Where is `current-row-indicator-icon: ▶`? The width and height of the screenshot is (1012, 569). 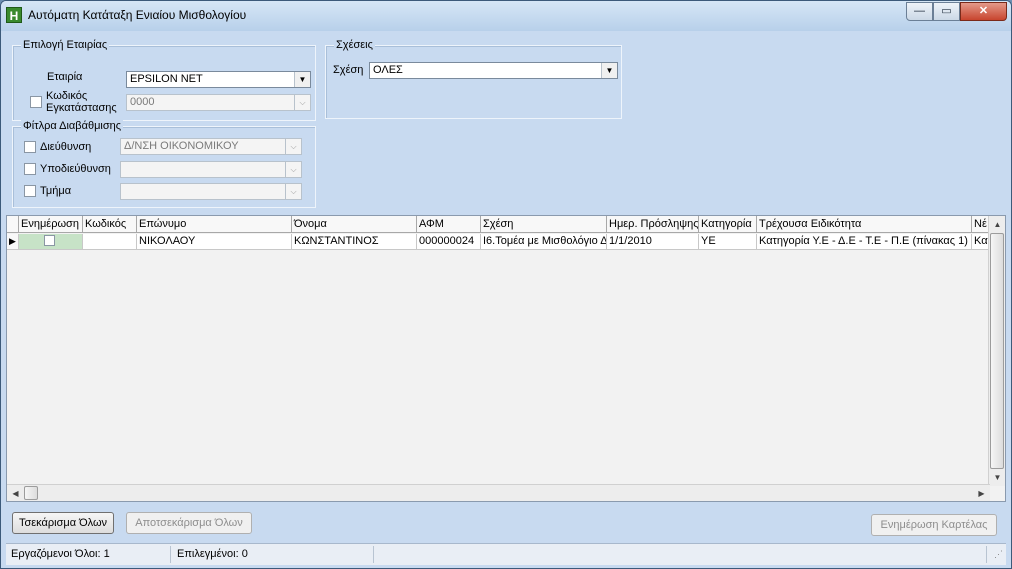 current-row-indicator-icon: ▶ is located at coordinates (13, 242).